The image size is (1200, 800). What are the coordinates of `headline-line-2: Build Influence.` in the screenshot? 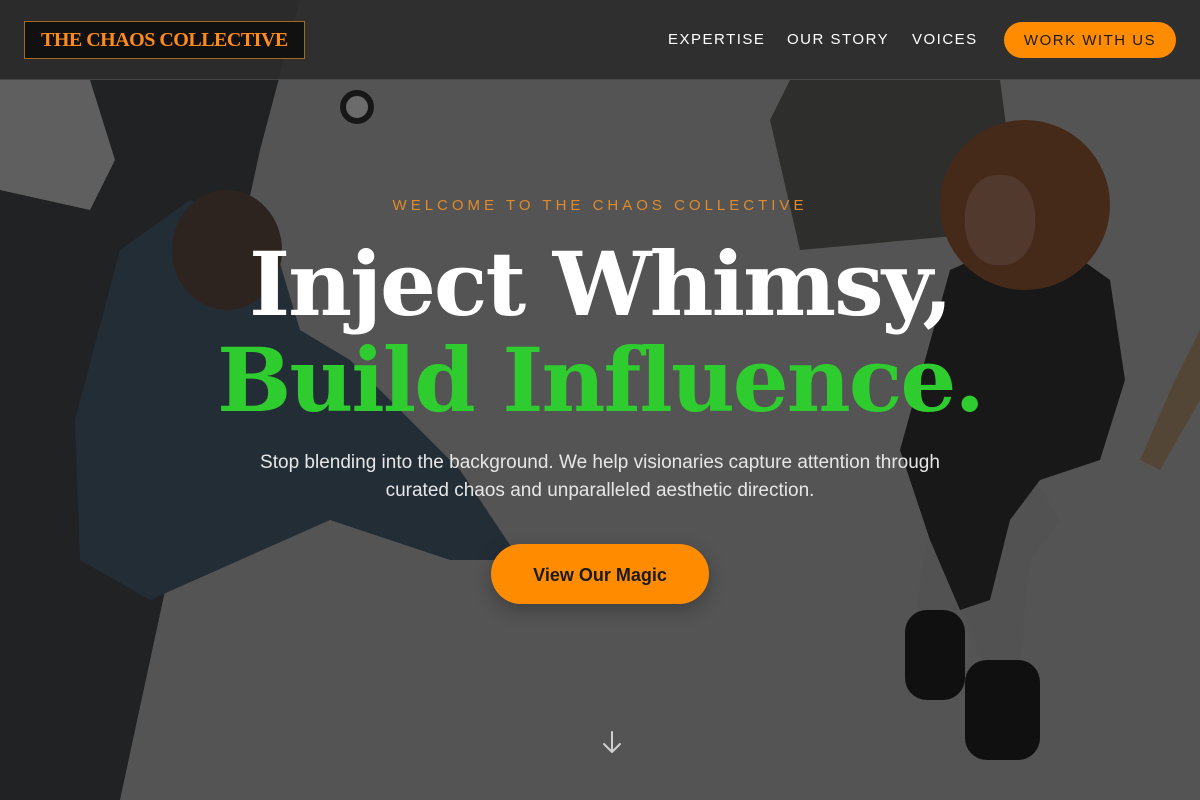 It's located at (601, 380).